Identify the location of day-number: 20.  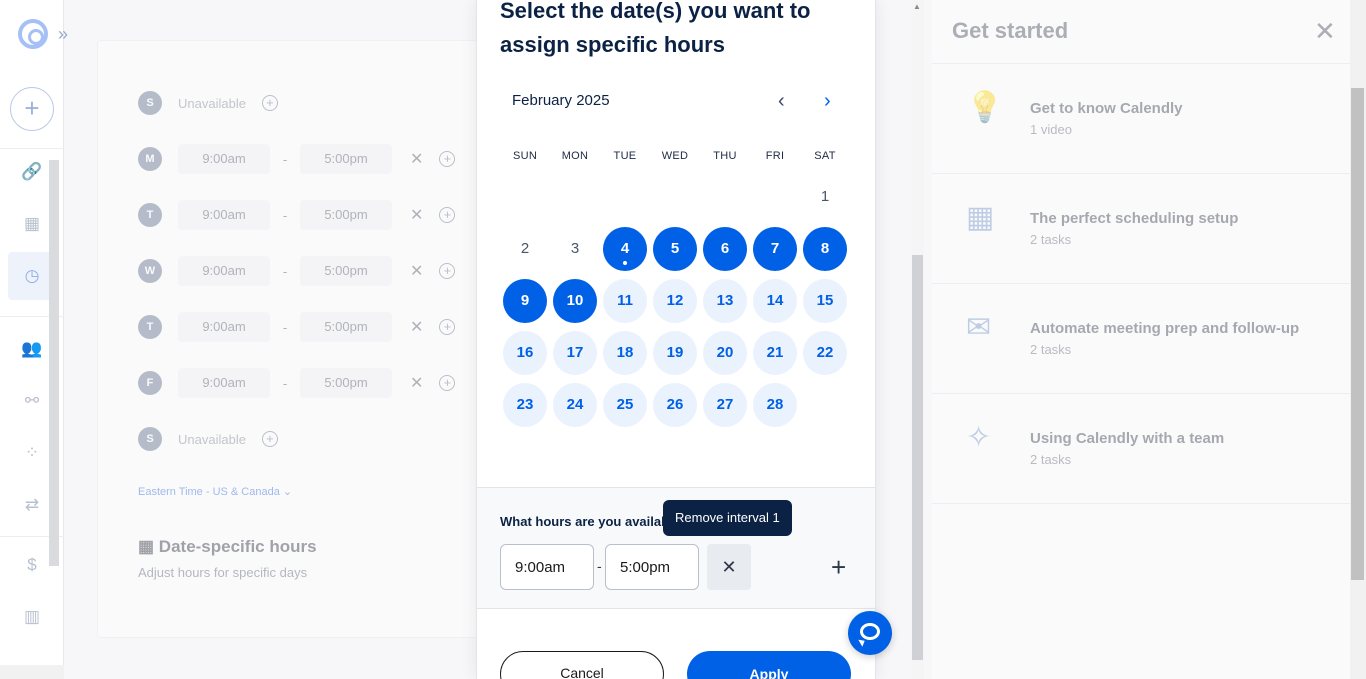
(725, 352).